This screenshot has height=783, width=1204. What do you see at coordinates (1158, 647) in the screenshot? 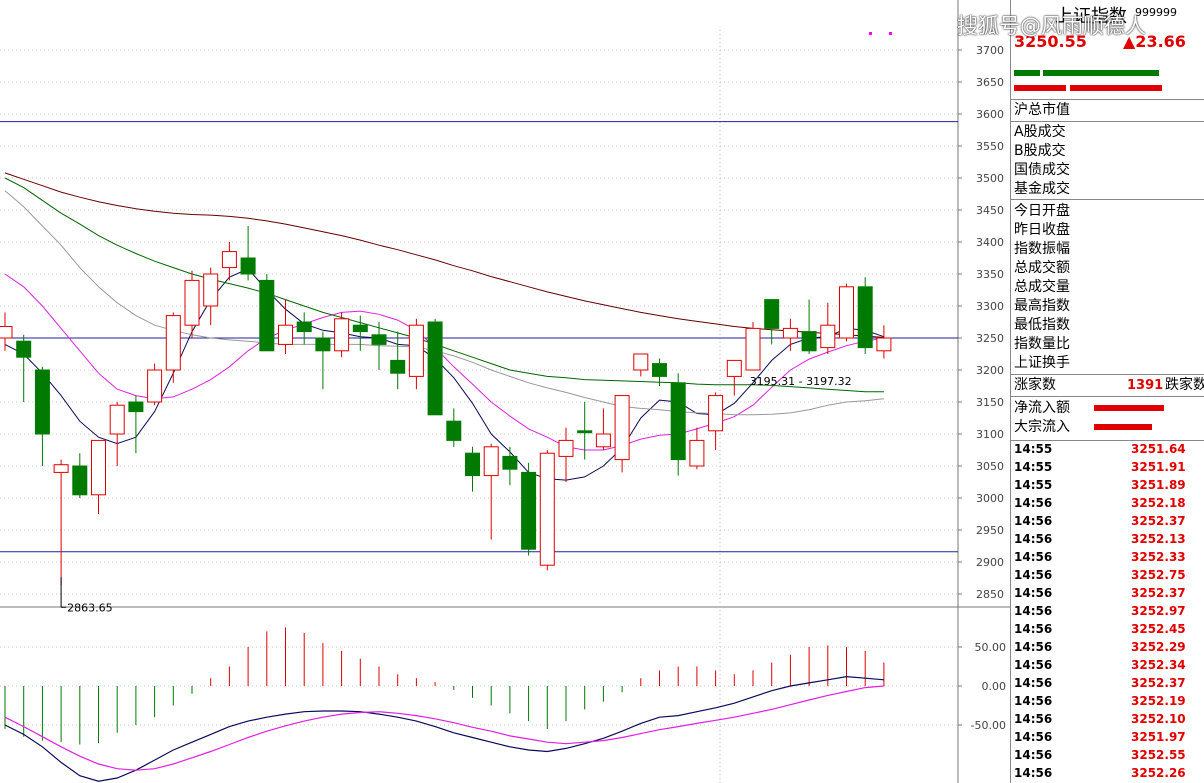
I see `tick-value: 3252.29` at bounding box center [1158, 647].